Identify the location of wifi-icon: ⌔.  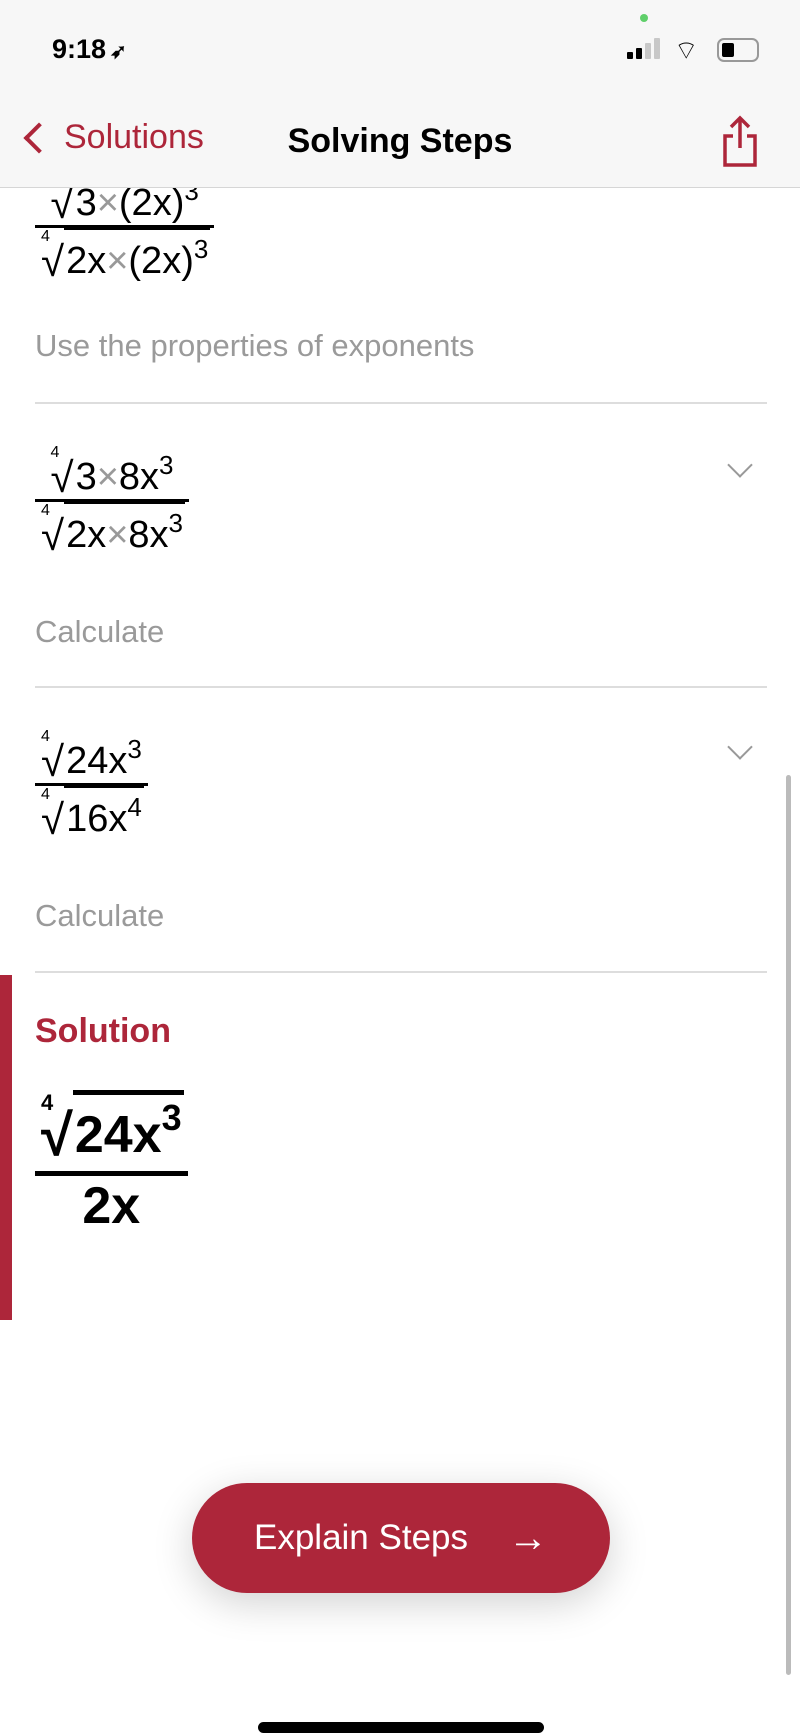
(686, 50).